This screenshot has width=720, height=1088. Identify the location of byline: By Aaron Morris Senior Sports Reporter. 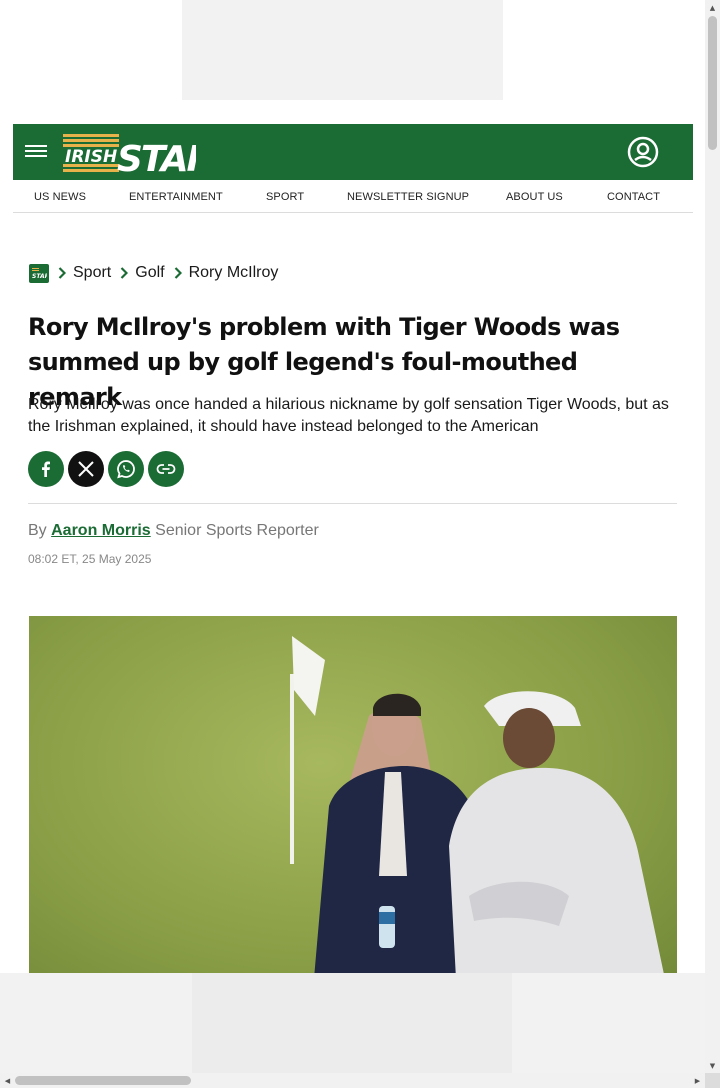
(173, 531).